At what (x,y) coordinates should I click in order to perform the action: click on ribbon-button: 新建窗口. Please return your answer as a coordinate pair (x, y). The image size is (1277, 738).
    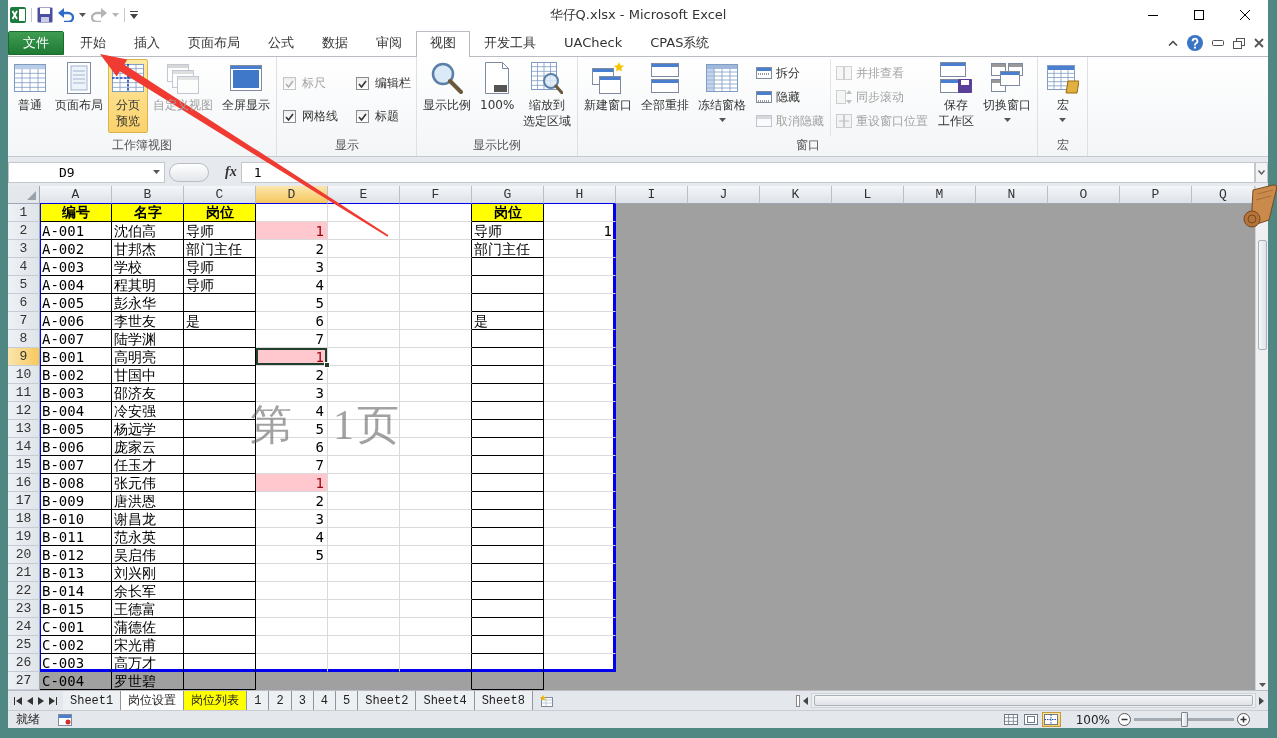
    Looking at the image, I should click on (608, 96).